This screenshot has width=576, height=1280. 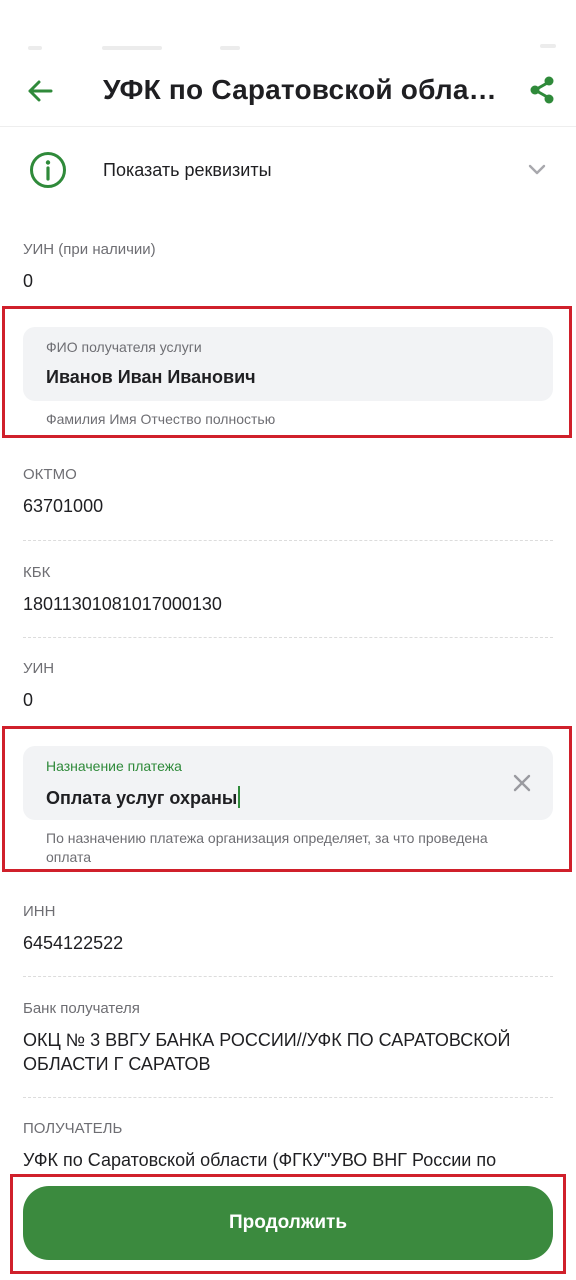 What do you see at coordinates (81, 1008) in the screenshot?
I see `bank-label: Банк получателя` at bounding box center [81, 1008].